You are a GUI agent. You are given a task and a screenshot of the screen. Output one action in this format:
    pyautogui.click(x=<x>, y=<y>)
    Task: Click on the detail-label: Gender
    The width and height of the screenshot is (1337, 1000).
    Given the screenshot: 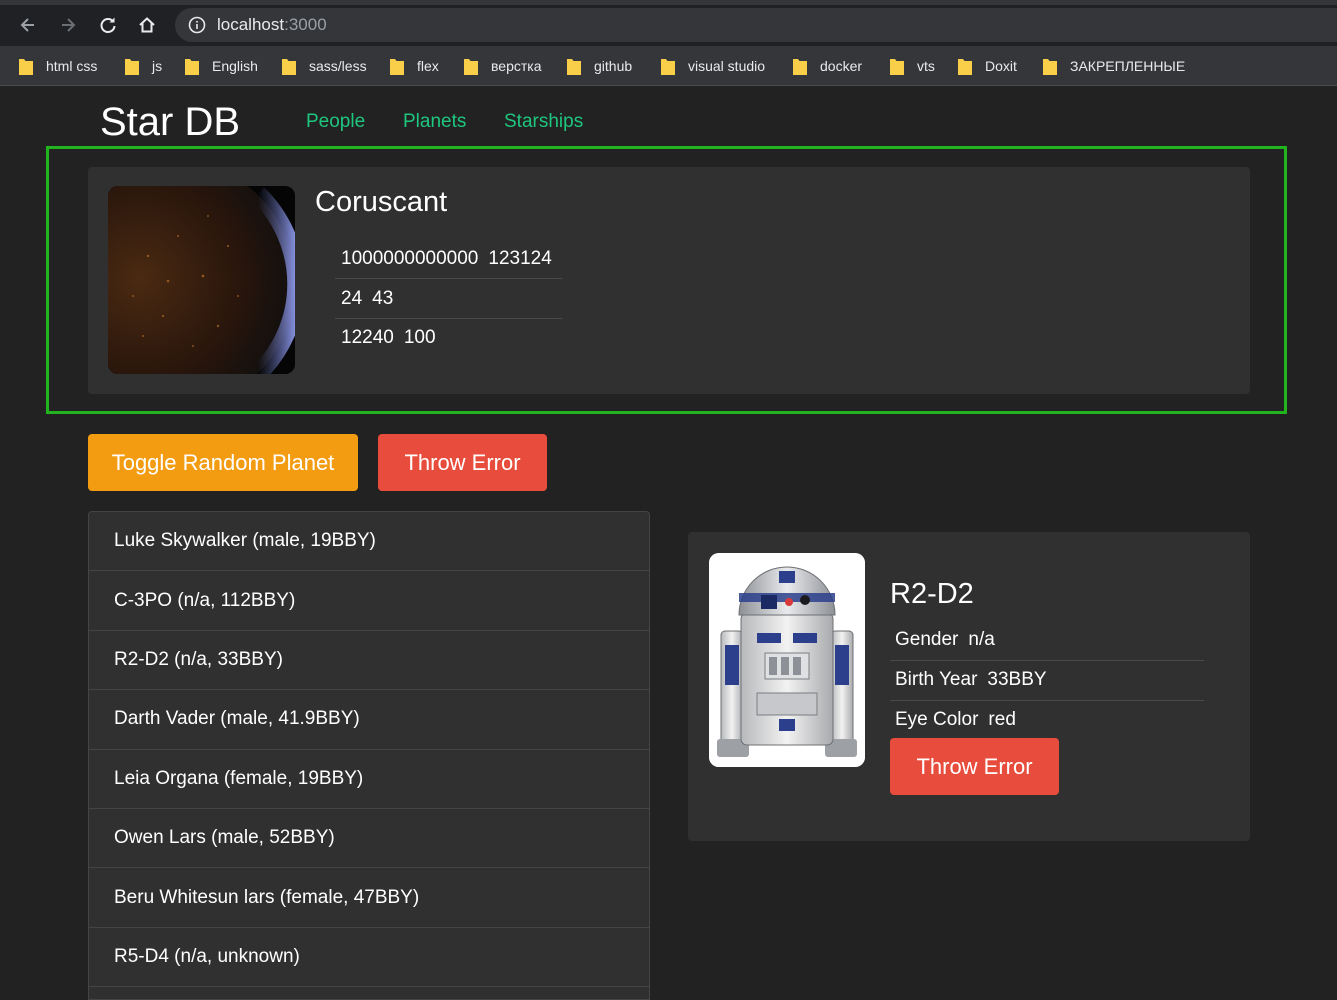 What is the action you would take?
    pyautogui.click(x=927, y=640)
    